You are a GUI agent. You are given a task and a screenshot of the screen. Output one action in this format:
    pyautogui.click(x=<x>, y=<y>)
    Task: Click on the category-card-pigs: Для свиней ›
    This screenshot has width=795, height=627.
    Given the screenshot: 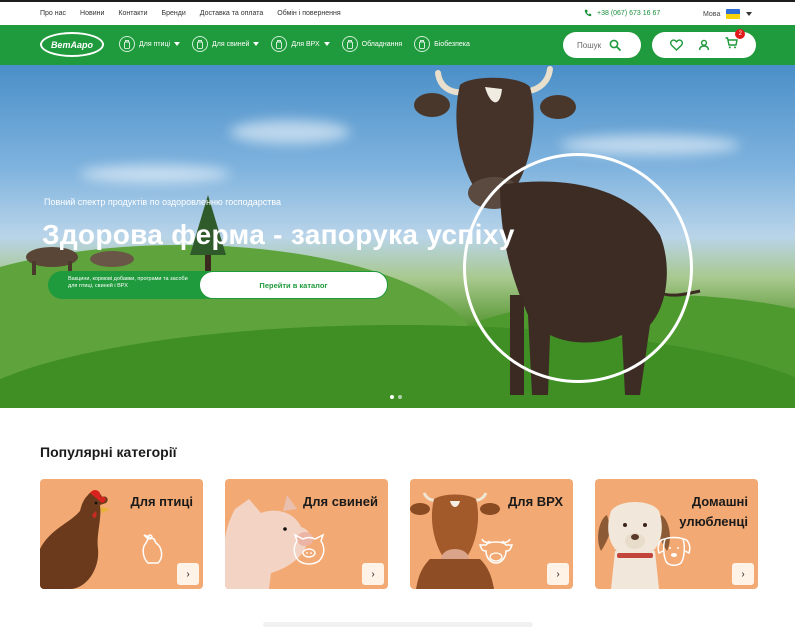 What is the action you would take?
    pyautogui.click(x=306, y=534)
    